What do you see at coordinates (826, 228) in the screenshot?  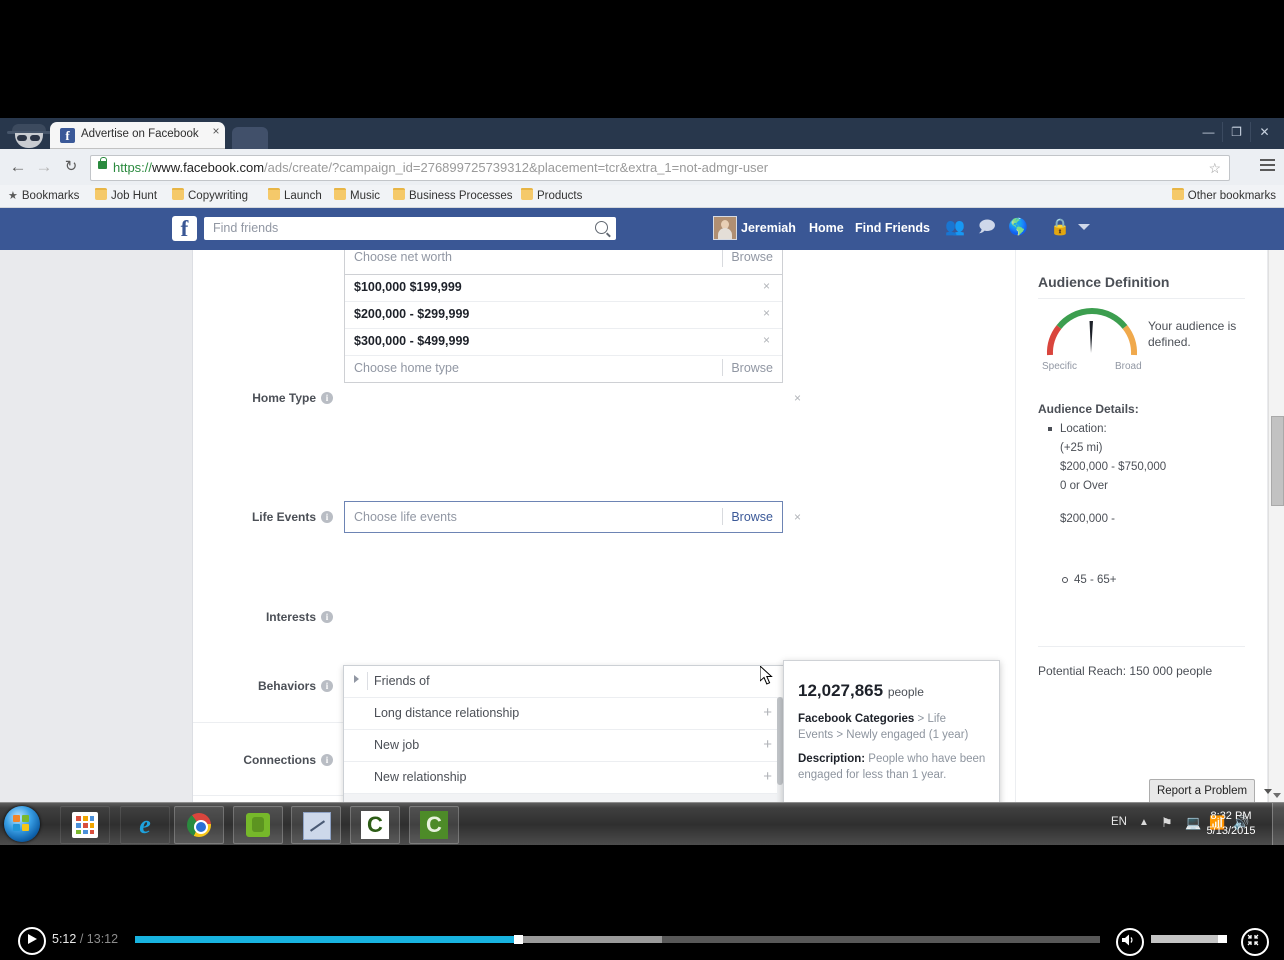 I see `nav-home: Home` at bounding box center [826, 228].